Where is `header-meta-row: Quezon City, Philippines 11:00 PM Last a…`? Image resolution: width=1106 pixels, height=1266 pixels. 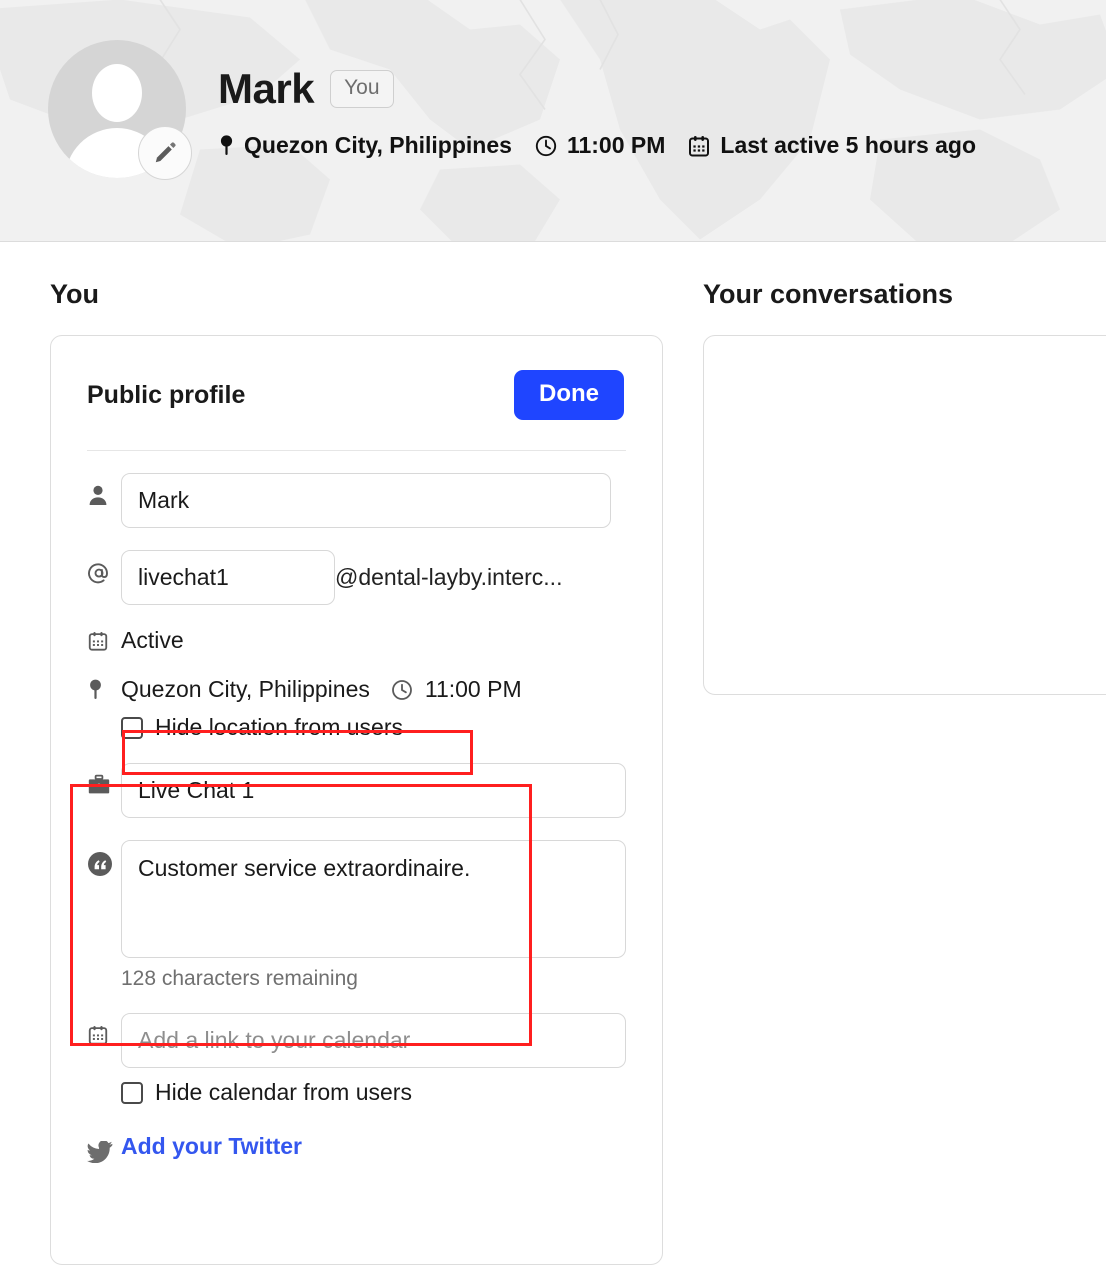
header-meta-row: Quezon City, Philippines 11:00 PM Last a… is located at coordinates (597, 145).